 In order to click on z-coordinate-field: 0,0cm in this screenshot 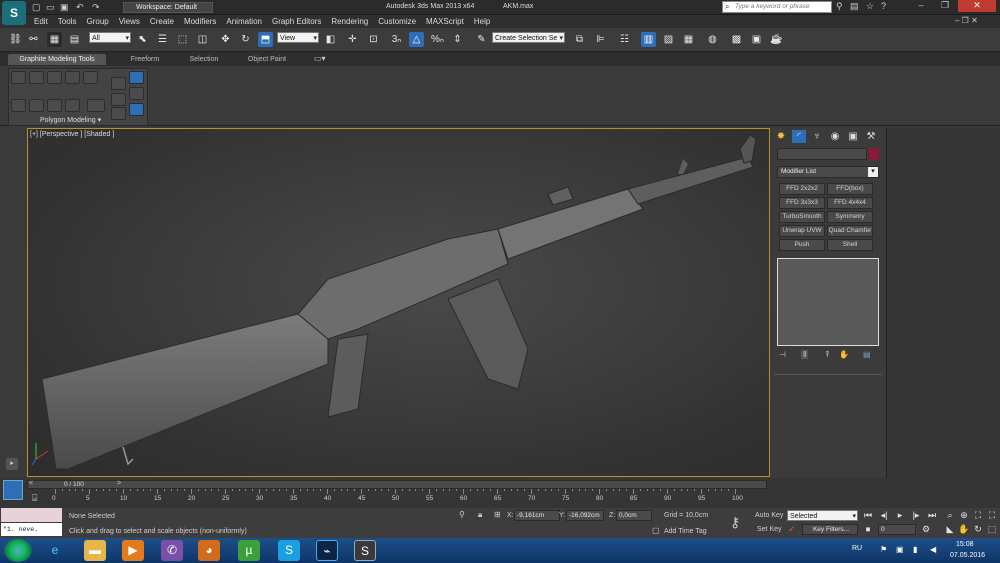, I will do `click(634, 515)`.